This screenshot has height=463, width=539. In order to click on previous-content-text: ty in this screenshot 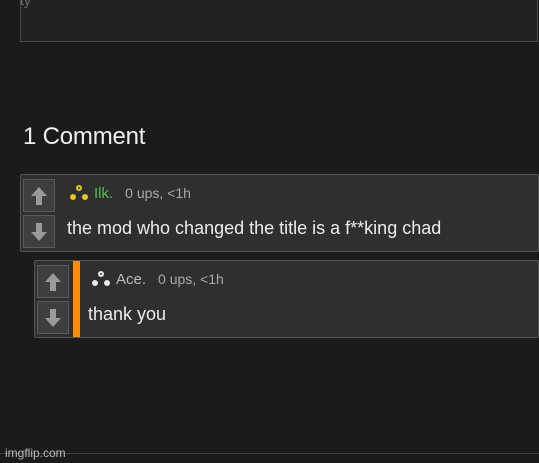, I will do `click(25, 4)`.